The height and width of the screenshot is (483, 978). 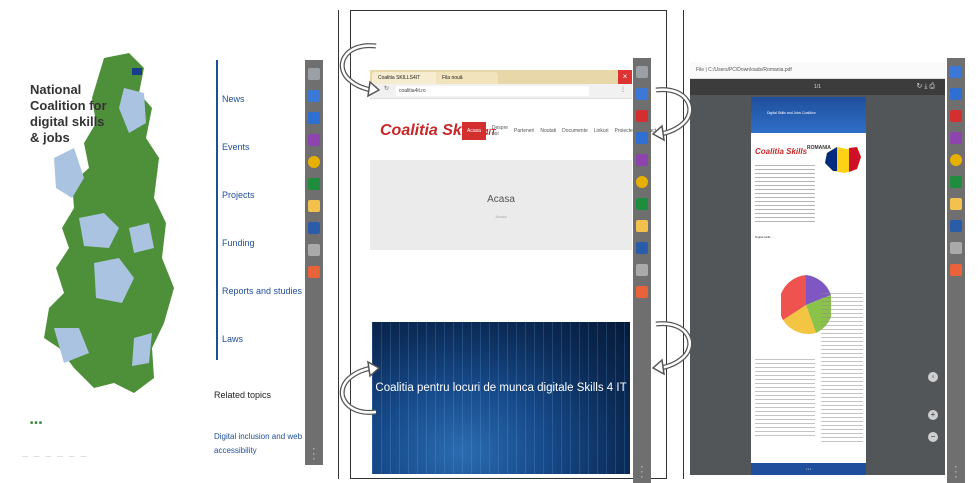 What do you see at coordinates (386, 88) in the screenshot?
I see `reload-icon: ↻` at bounding box center [386, 88].